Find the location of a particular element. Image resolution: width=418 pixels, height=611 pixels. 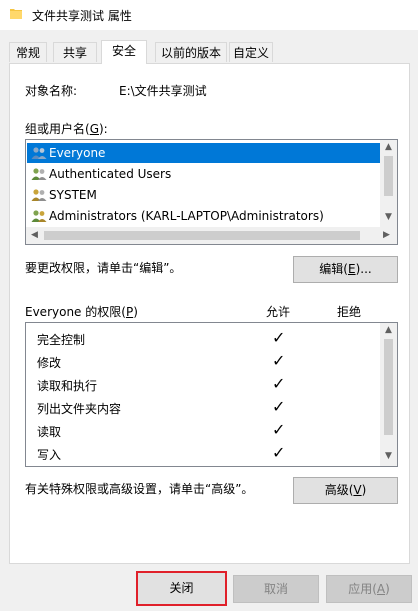

list-item-user: Everyone is located at coordinates (203, 153).